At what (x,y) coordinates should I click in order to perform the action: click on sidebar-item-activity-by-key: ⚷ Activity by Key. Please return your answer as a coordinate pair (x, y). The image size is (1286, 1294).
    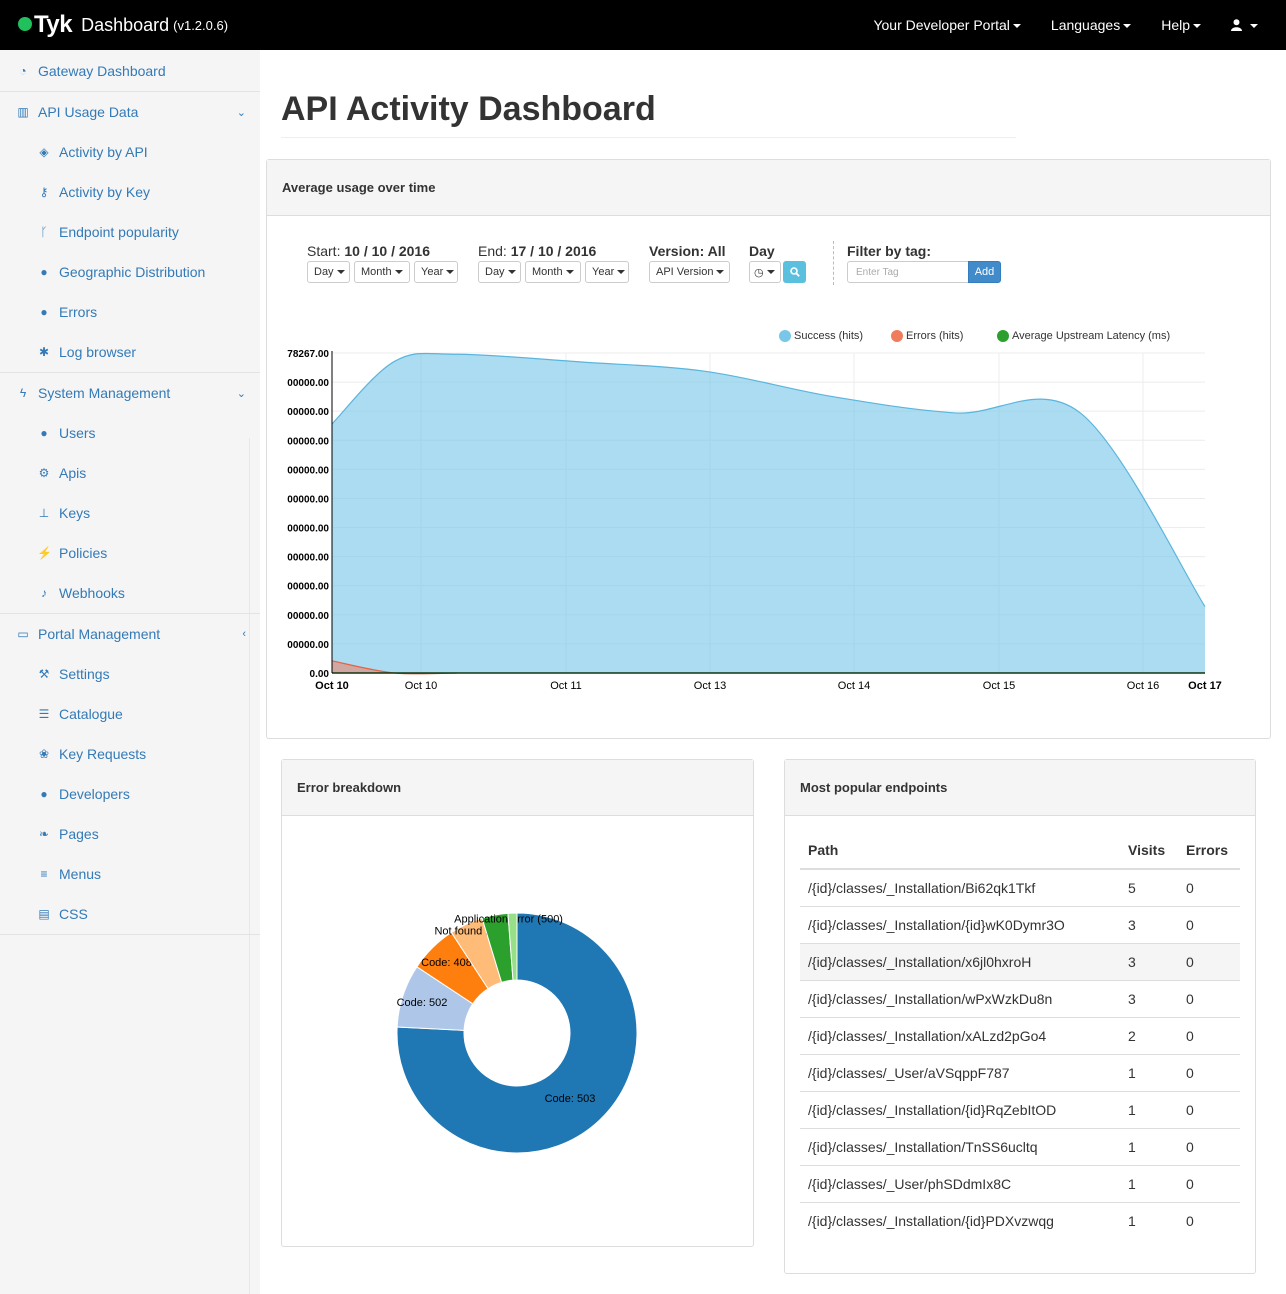
    Looking at the image, I should click on (130, 192).